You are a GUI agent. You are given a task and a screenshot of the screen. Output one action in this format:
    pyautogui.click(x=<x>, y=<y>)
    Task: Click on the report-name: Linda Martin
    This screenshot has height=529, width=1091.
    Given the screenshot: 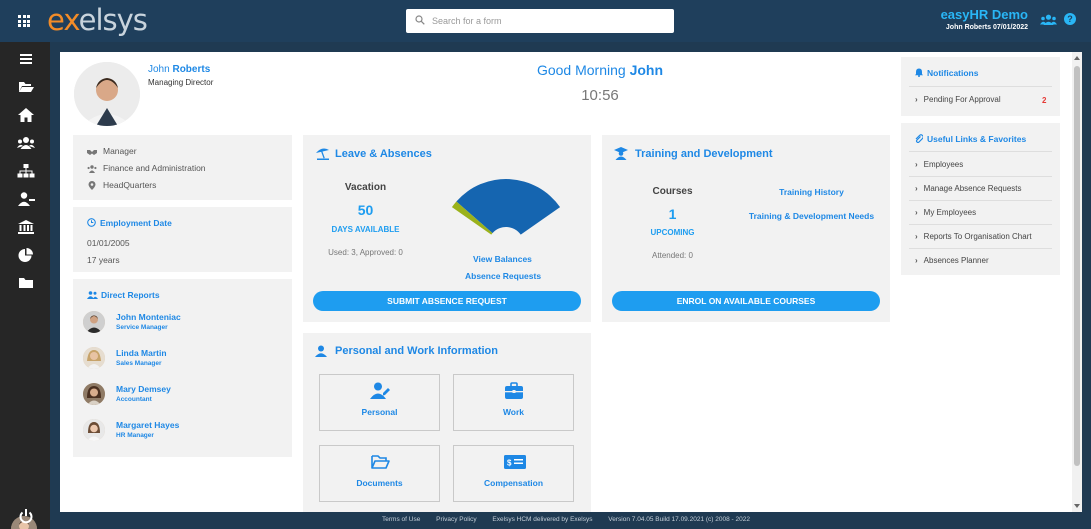 What is the action you would take?
    pyautogui.click(x=141, y=353)
    